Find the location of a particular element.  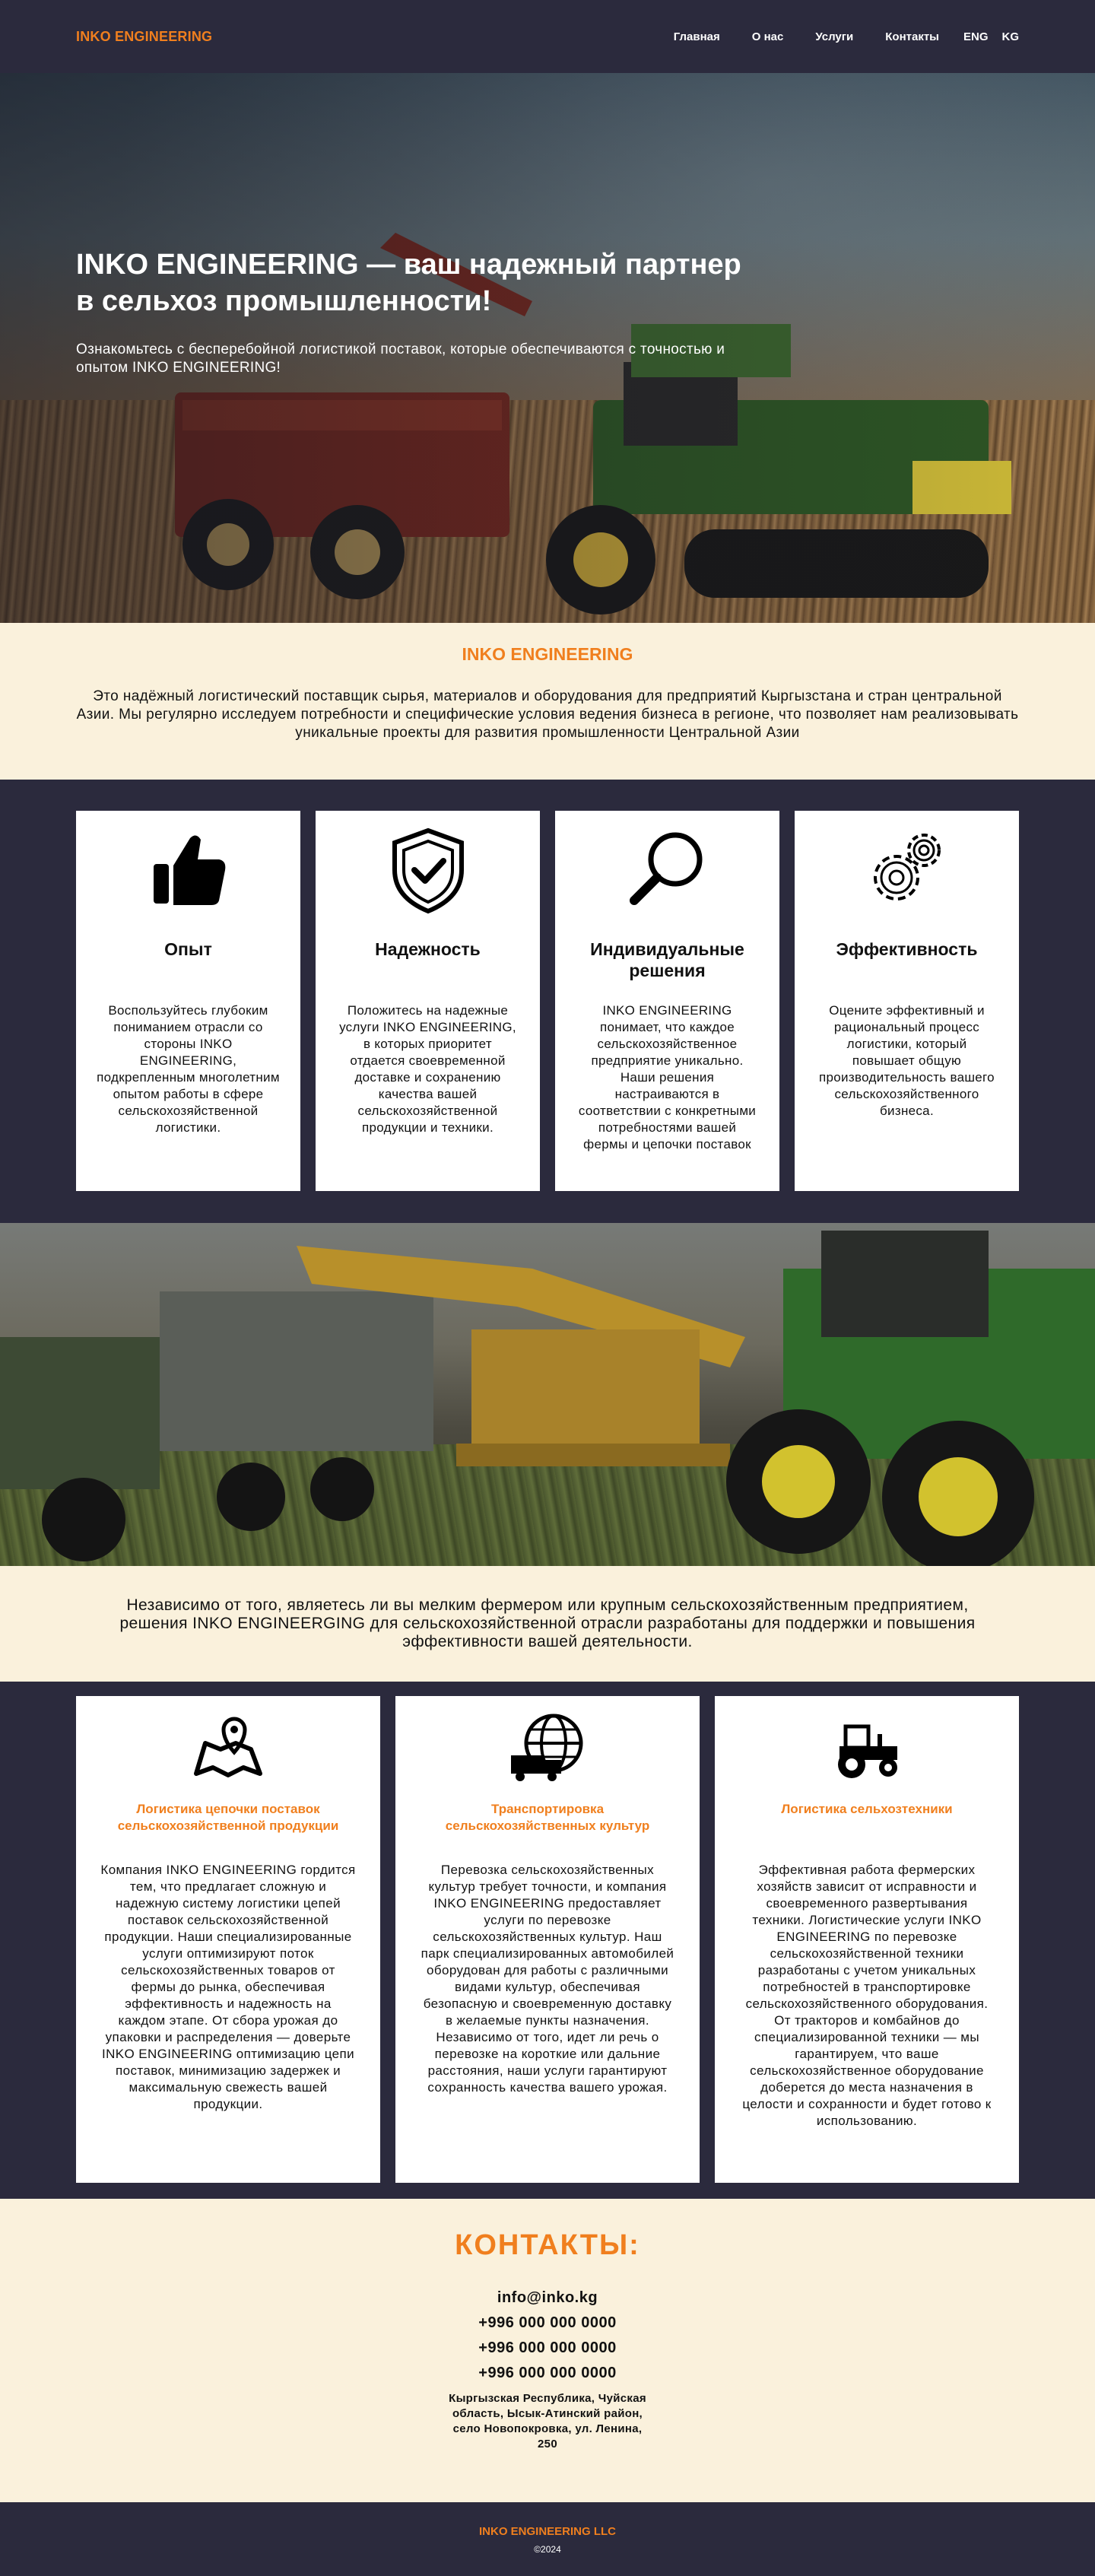

nav-link-contacts: Контакты is located at coordinates (912, 36).